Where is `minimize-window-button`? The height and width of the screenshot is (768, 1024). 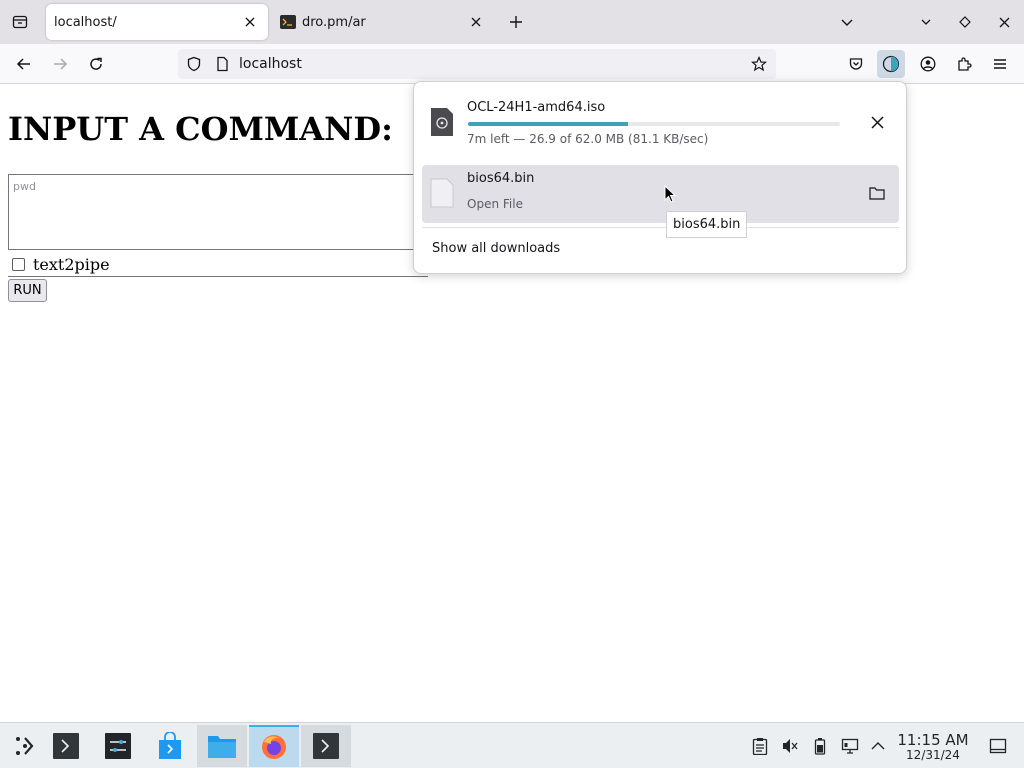 minimize-window-button is located at coordinates (926, 22).